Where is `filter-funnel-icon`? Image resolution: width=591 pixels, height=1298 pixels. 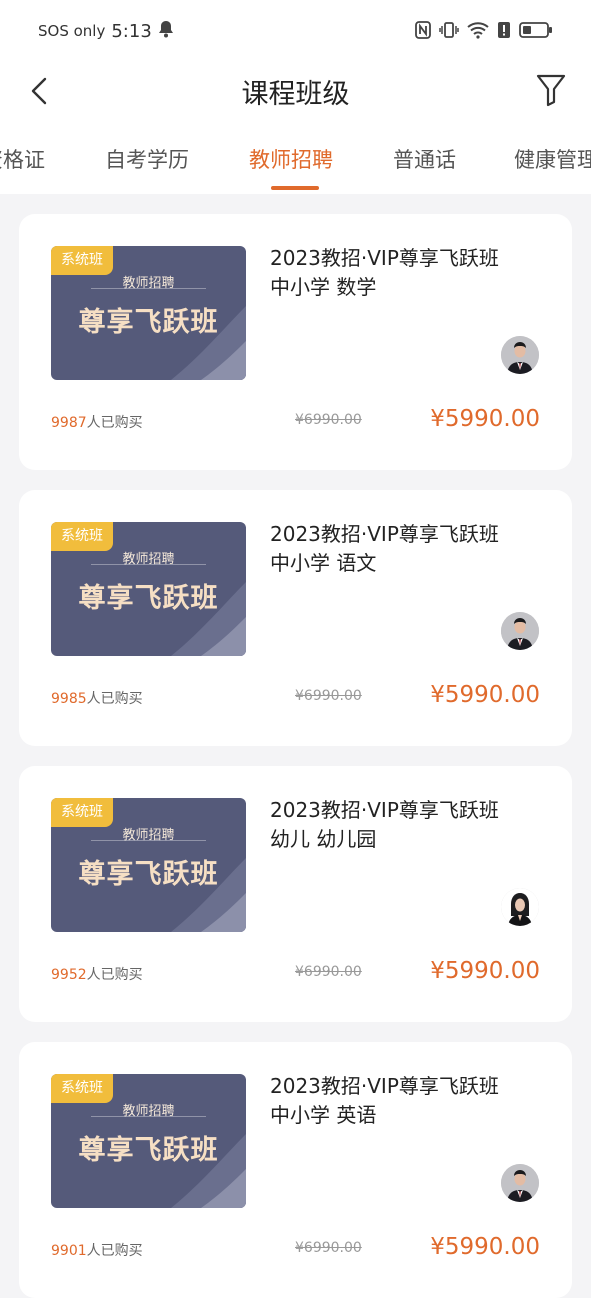
filter-funnel-icon is located at coordinates (551, 90).